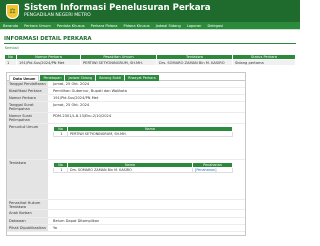  Describe the element at coordinates (48, 39) in the screenshot. I see `page-title: INFORMASI DETAIL PERKARA` at that location.